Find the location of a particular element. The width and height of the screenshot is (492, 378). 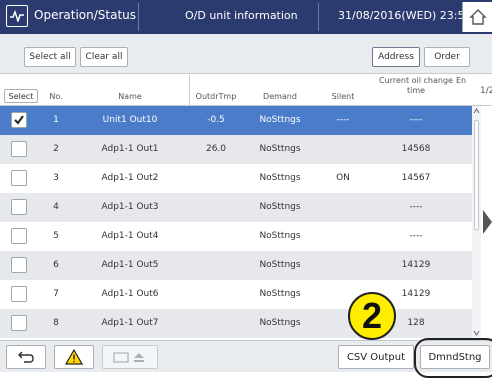

row-no: 1 is located at coordinates (56, 120).